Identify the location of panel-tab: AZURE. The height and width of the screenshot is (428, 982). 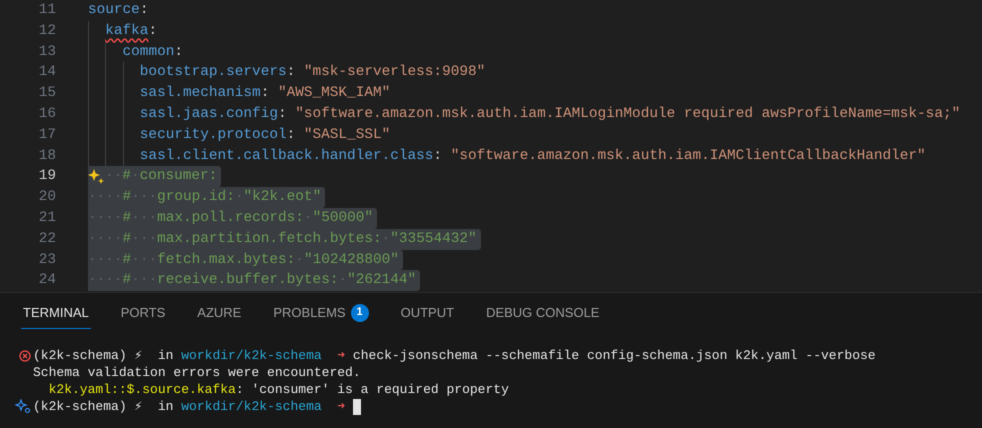
(219, 313).